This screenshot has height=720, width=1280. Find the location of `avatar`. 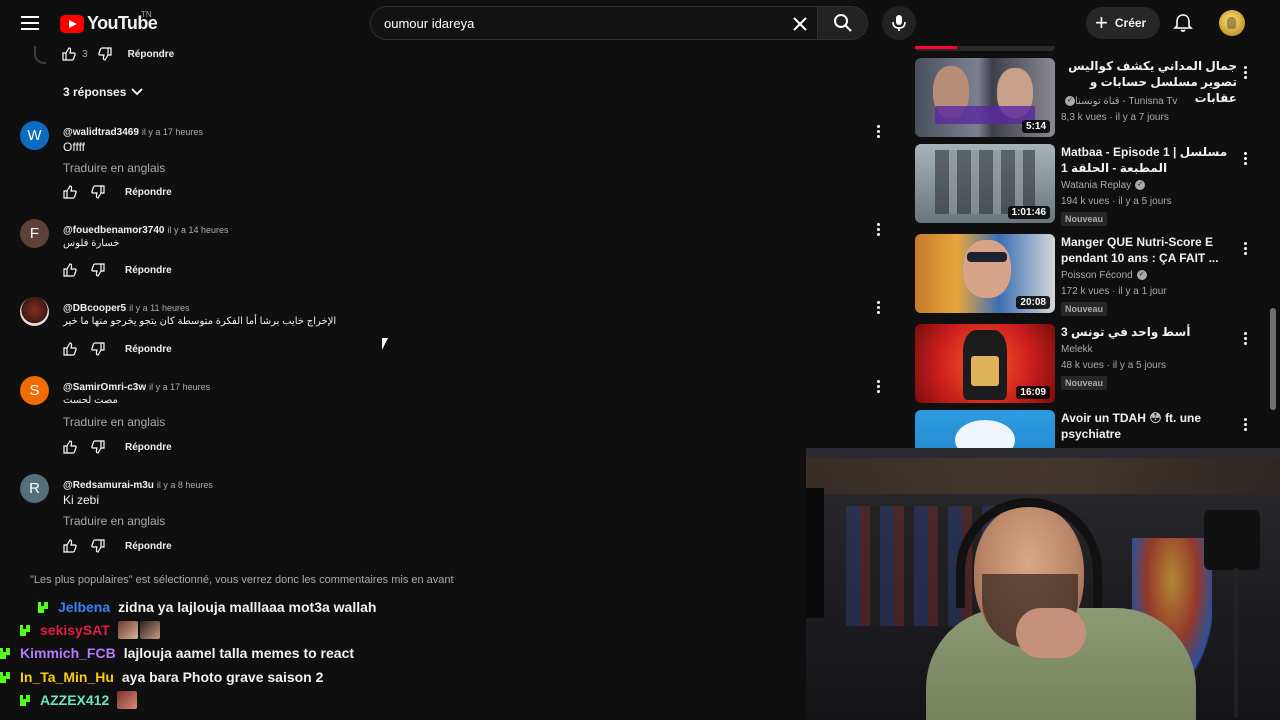

avatar is located at coordinates (34, 311).